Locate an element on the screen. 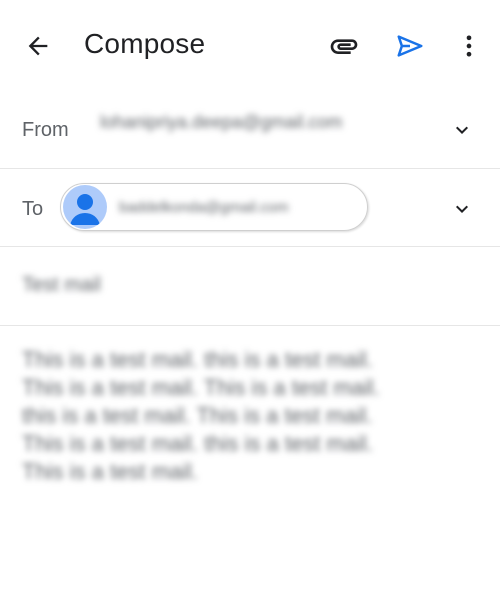 The width and height of the screenshot is (500, 596). from-row: From lohanipriya.deepa@gmail.com is located at coordinates (250, 130).